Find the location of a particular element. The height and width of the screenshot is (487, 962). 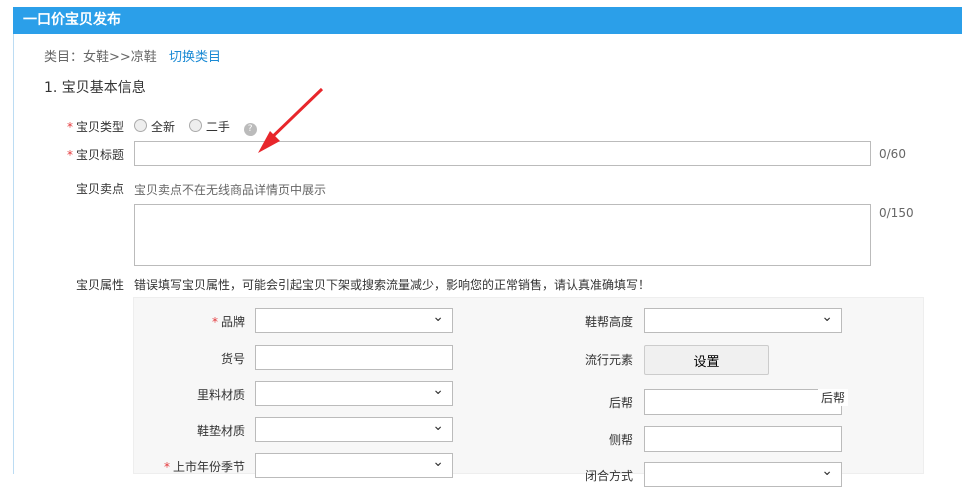

brand-label: * 品牌 is located at coordinates (228, 322).